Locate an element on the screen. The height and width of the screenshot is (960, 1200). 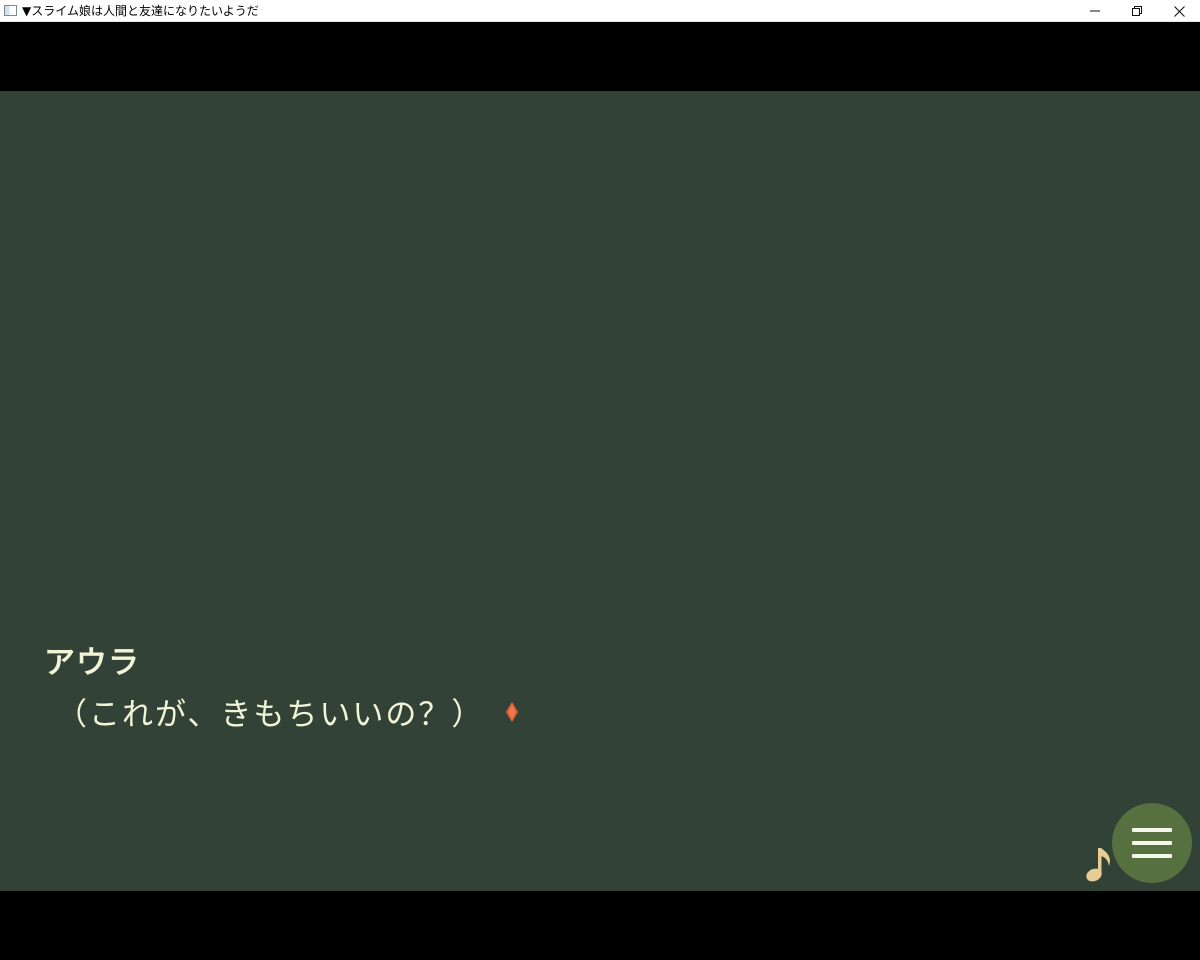
restore-button is located at coordinates (1137, 11).